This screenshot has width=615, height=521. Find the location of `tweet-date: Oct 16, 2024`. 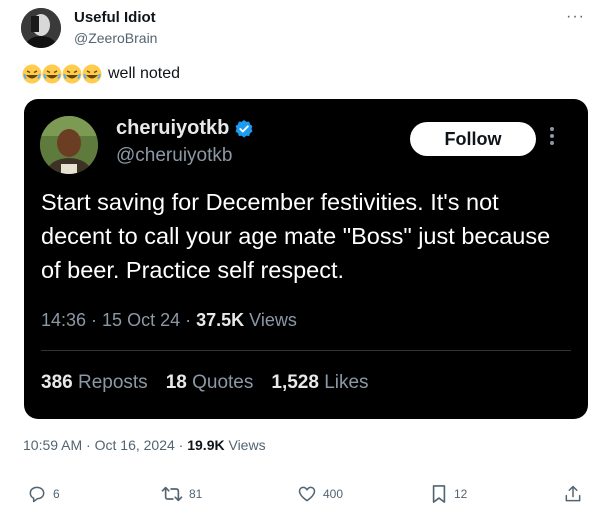

tweet-date: Oct 16, 2024 is located at coordinates (135, 445).